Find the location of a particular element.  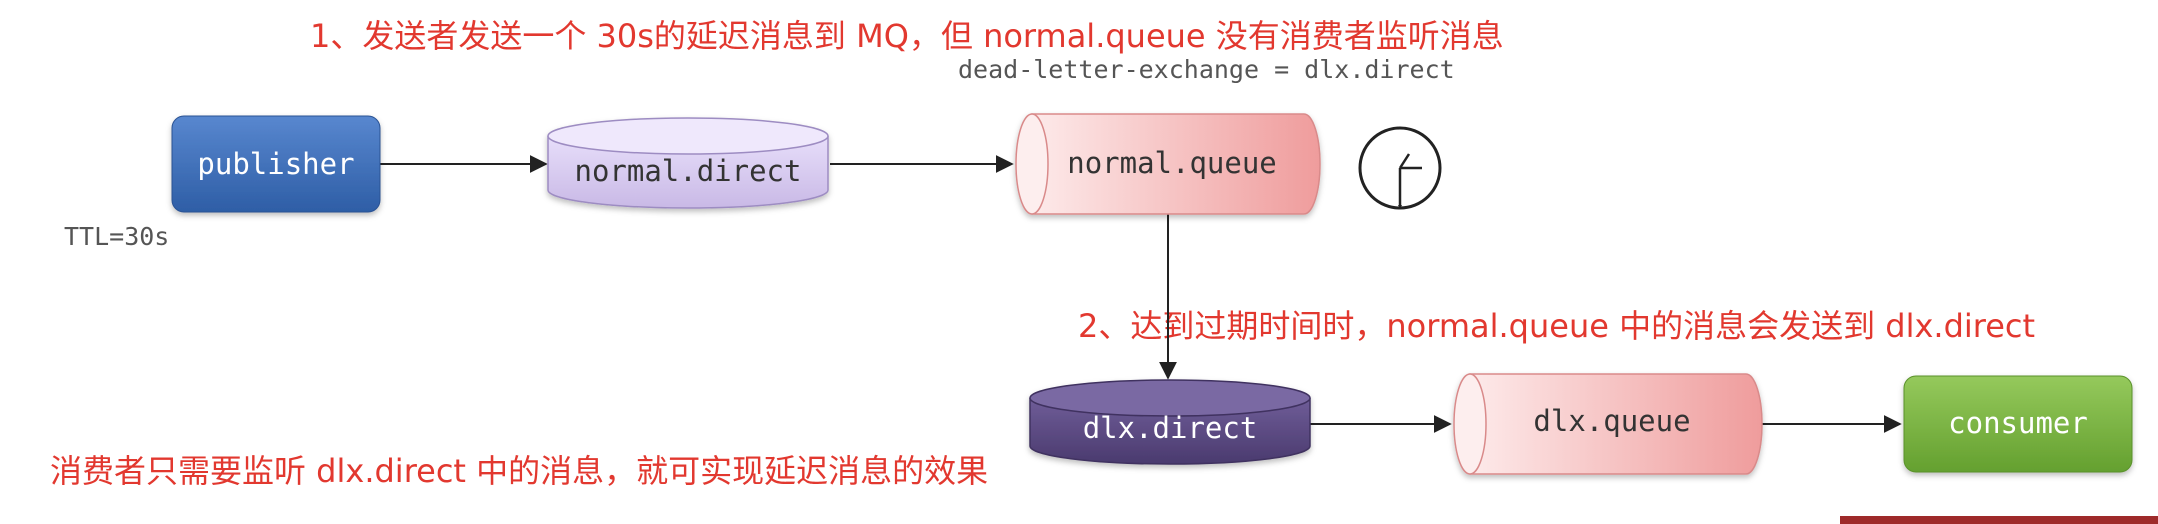

bottom-edge-bar is located at coordinates (1999, 520).